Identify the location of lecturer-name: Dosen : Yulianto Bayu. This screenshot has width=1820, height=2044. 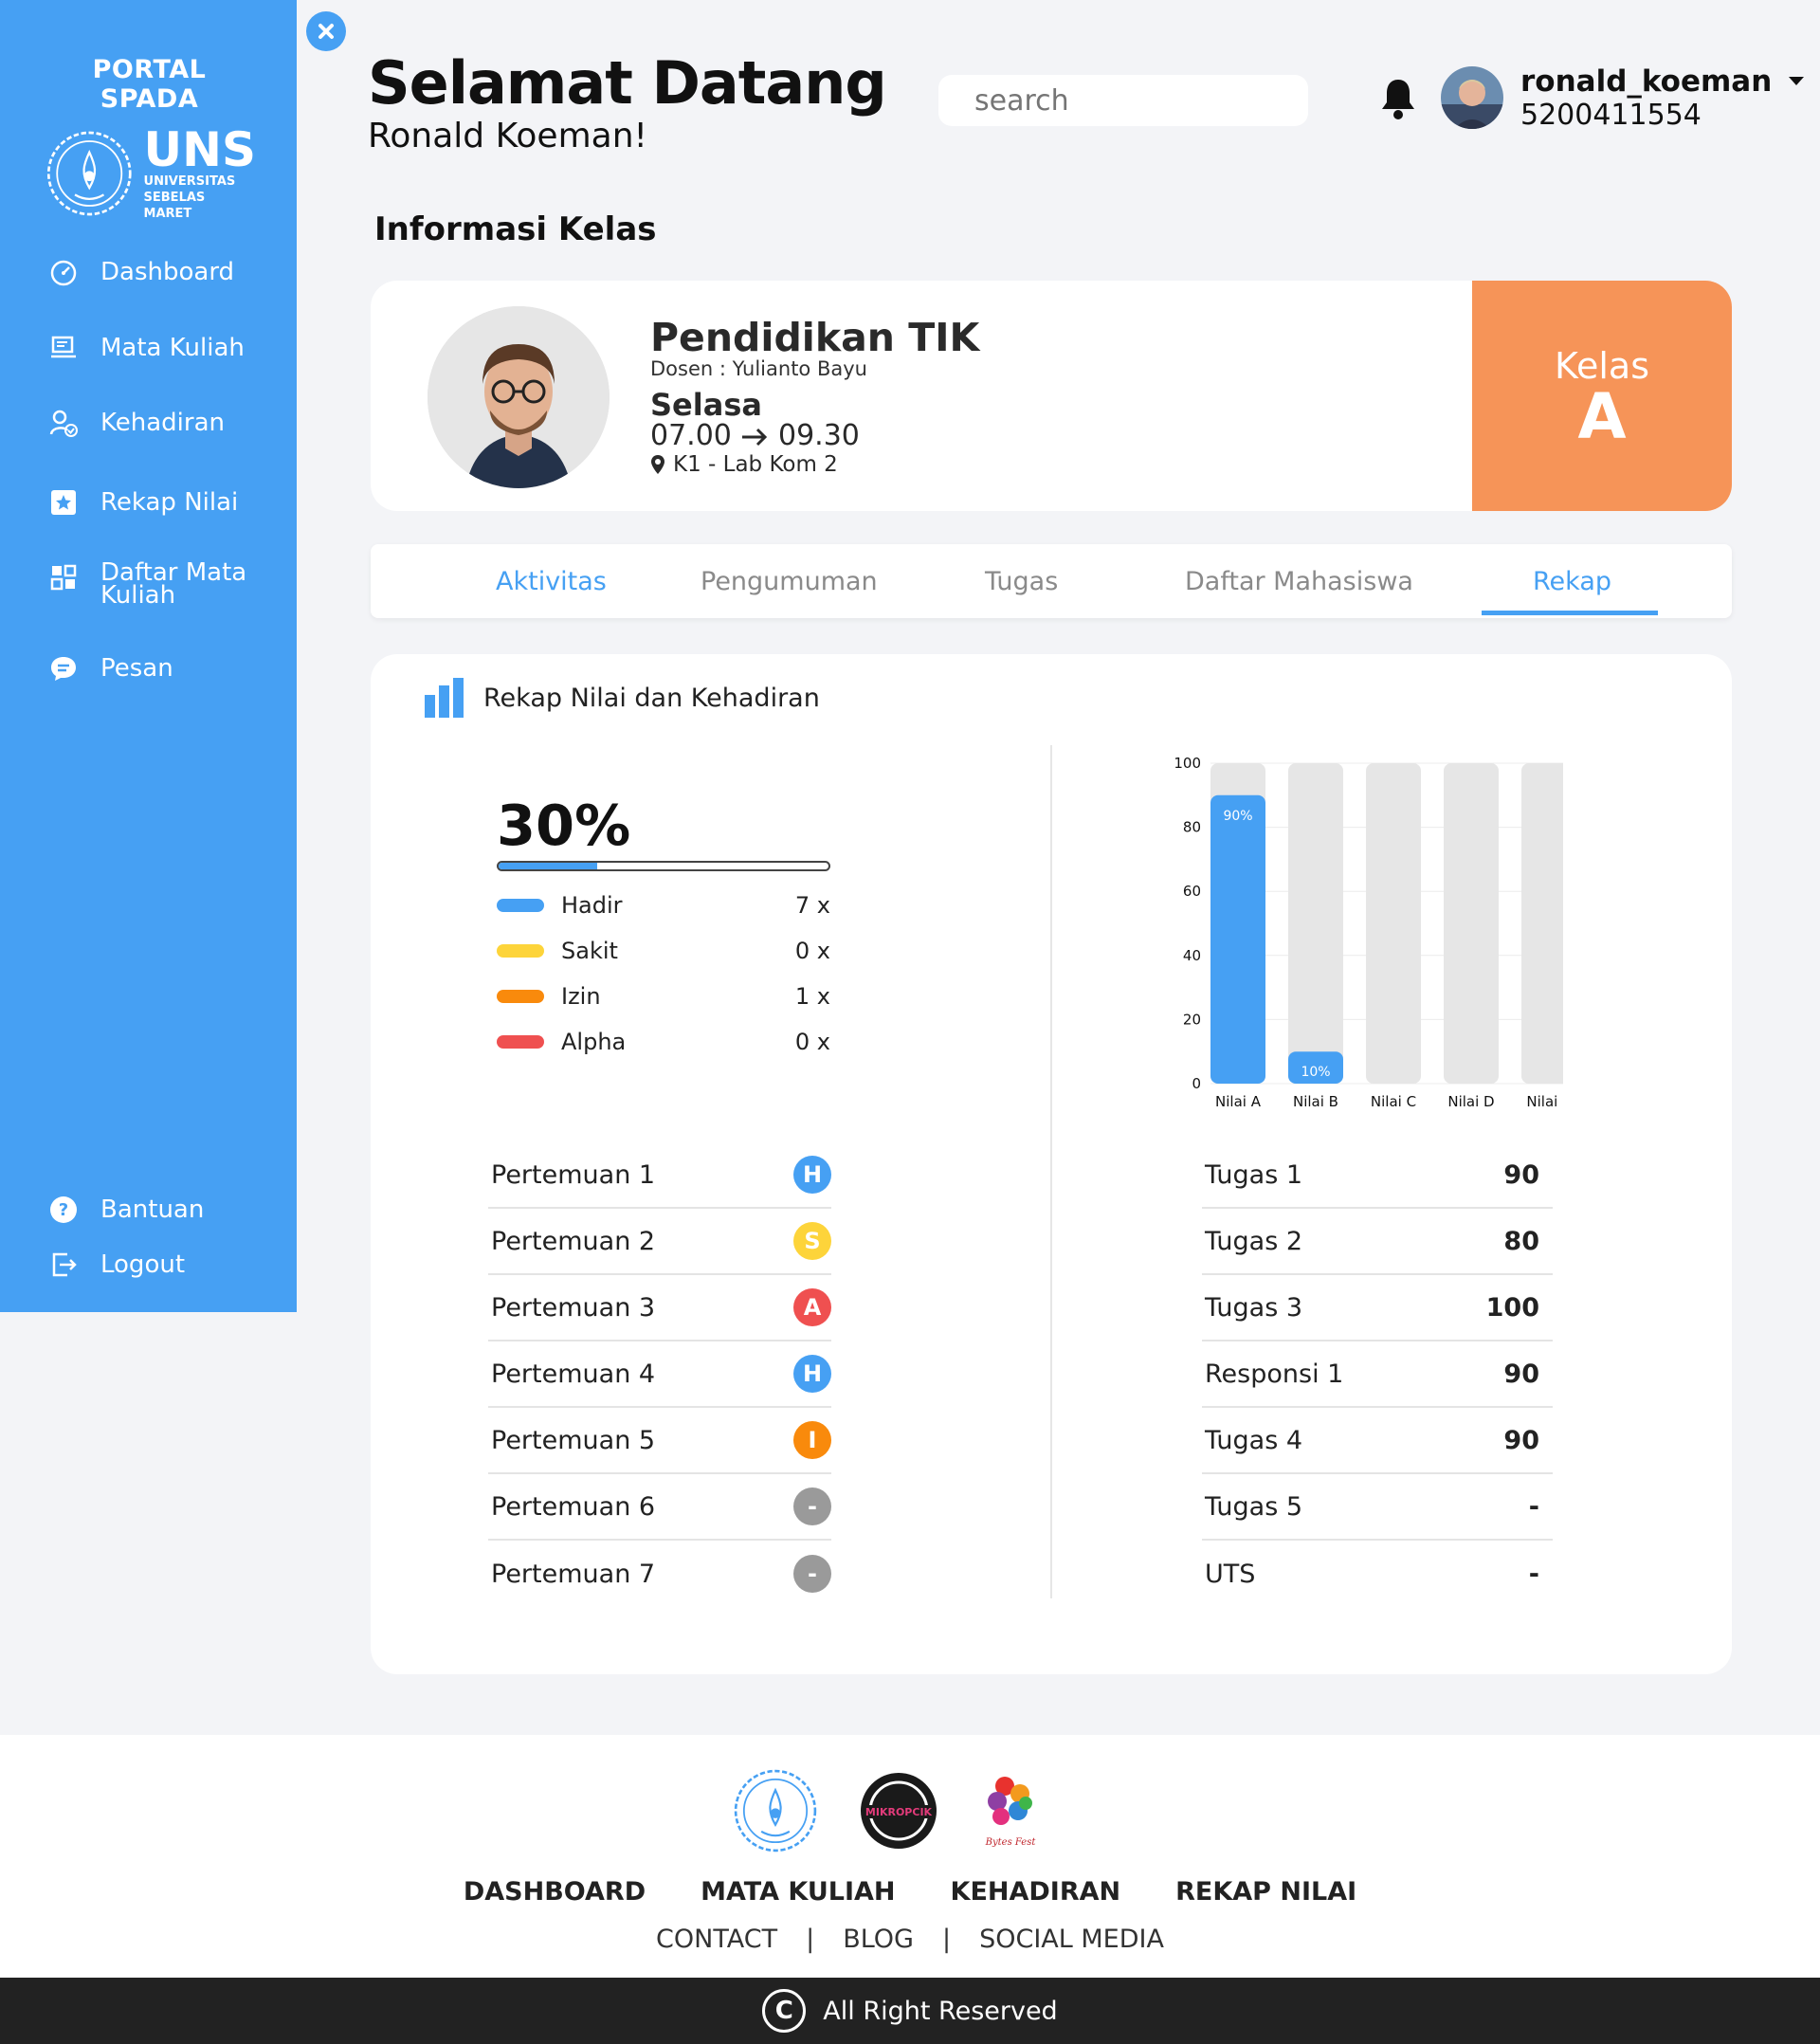
(758, 368).